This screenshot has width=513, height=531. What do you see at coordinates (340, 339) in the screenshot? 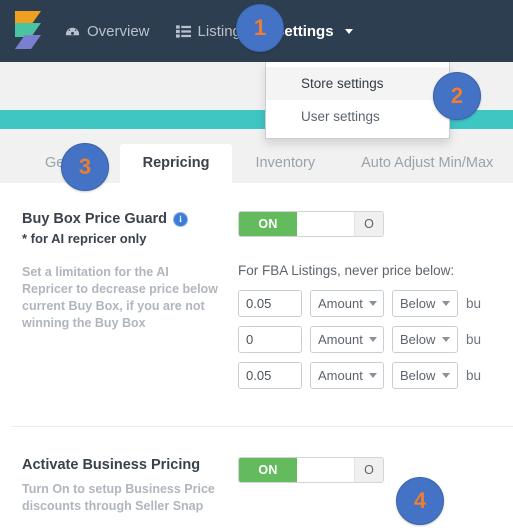
I see `amount-select-2-label: Amount` at bounding box center [340, 339].